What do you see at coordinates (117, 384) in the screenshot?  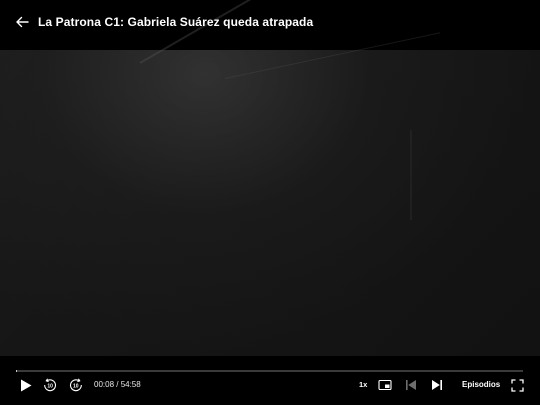 I see `time-display: 00:08 / 54:58` at bounding box center [117, 384].